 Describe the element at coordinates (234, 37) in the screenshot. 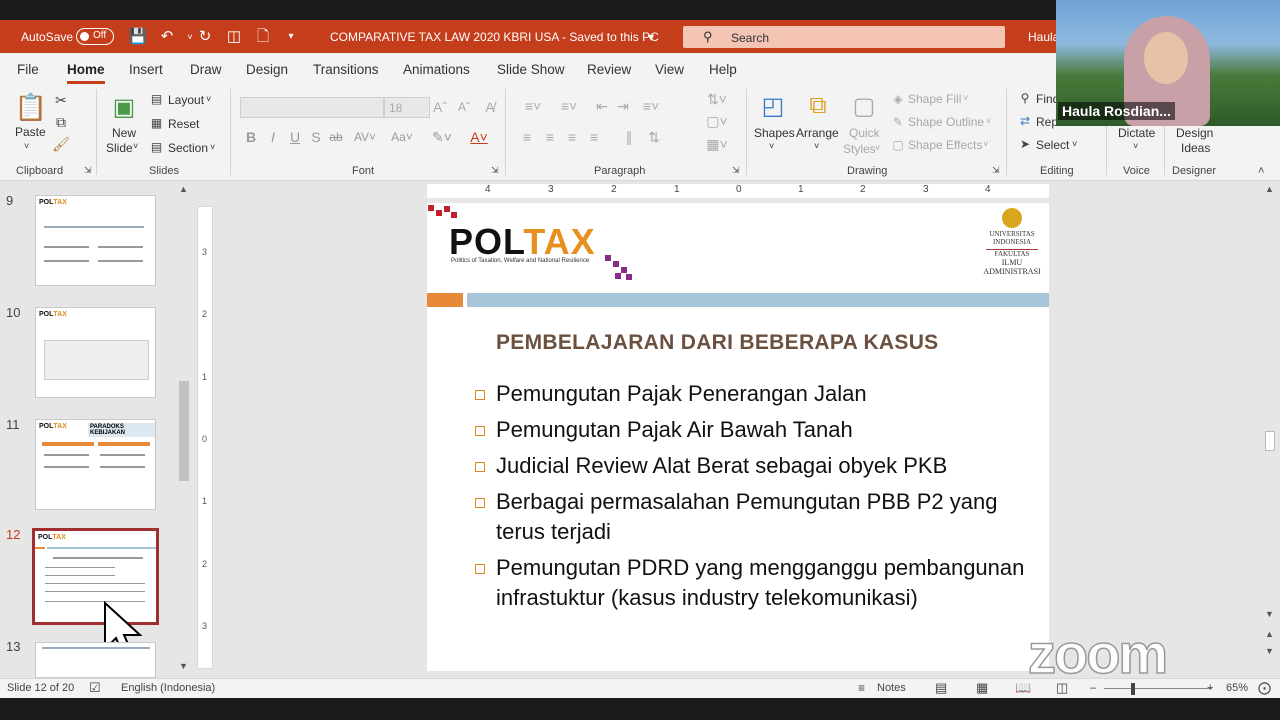

I see `presenter-icon: ◫` at that location.